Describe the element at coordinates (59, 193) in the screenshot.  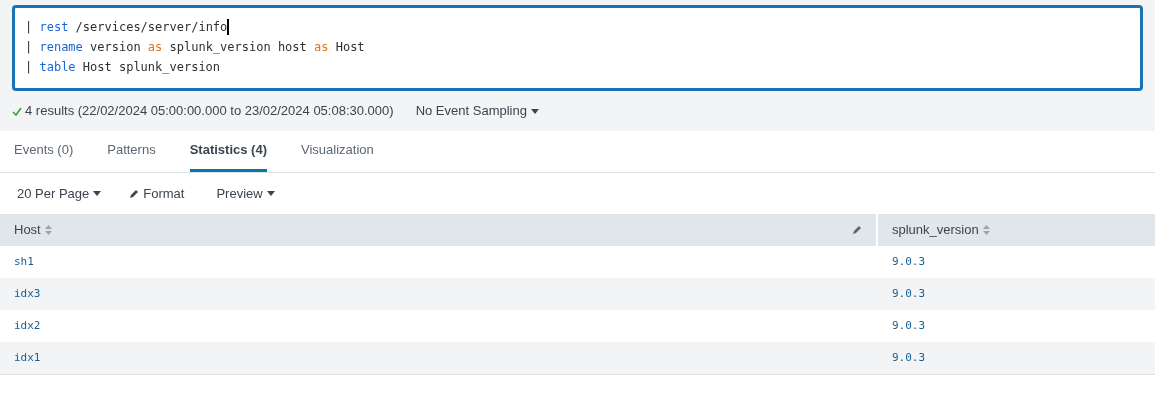
I see `per-page-dropdown: 20 Per Page` at that location.